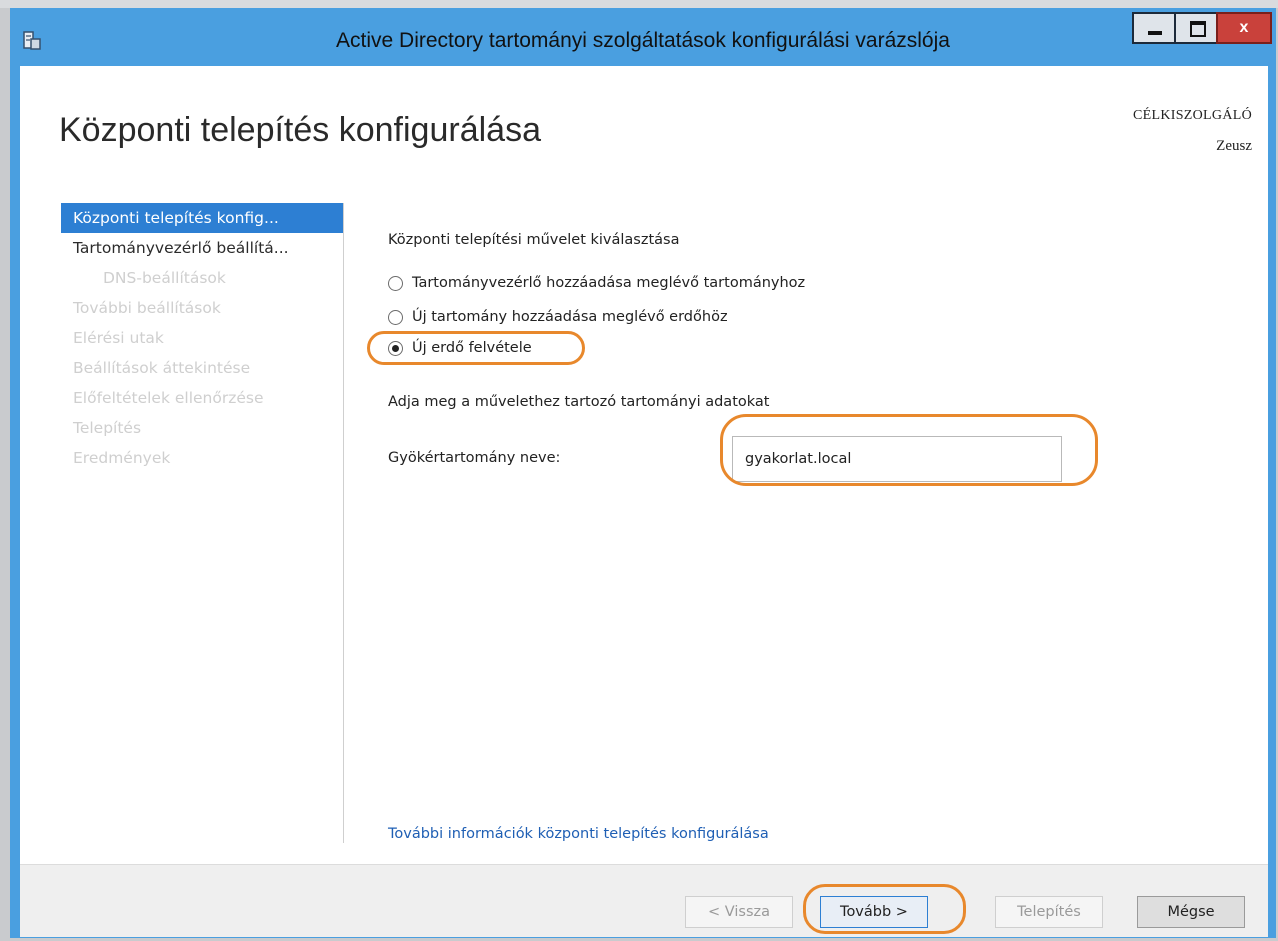 This screenshot has width=1278, height=941. Describe the element at coordinates (122, 458) in the screenshot. I see `nav-step-results: Eredmények` at that location.